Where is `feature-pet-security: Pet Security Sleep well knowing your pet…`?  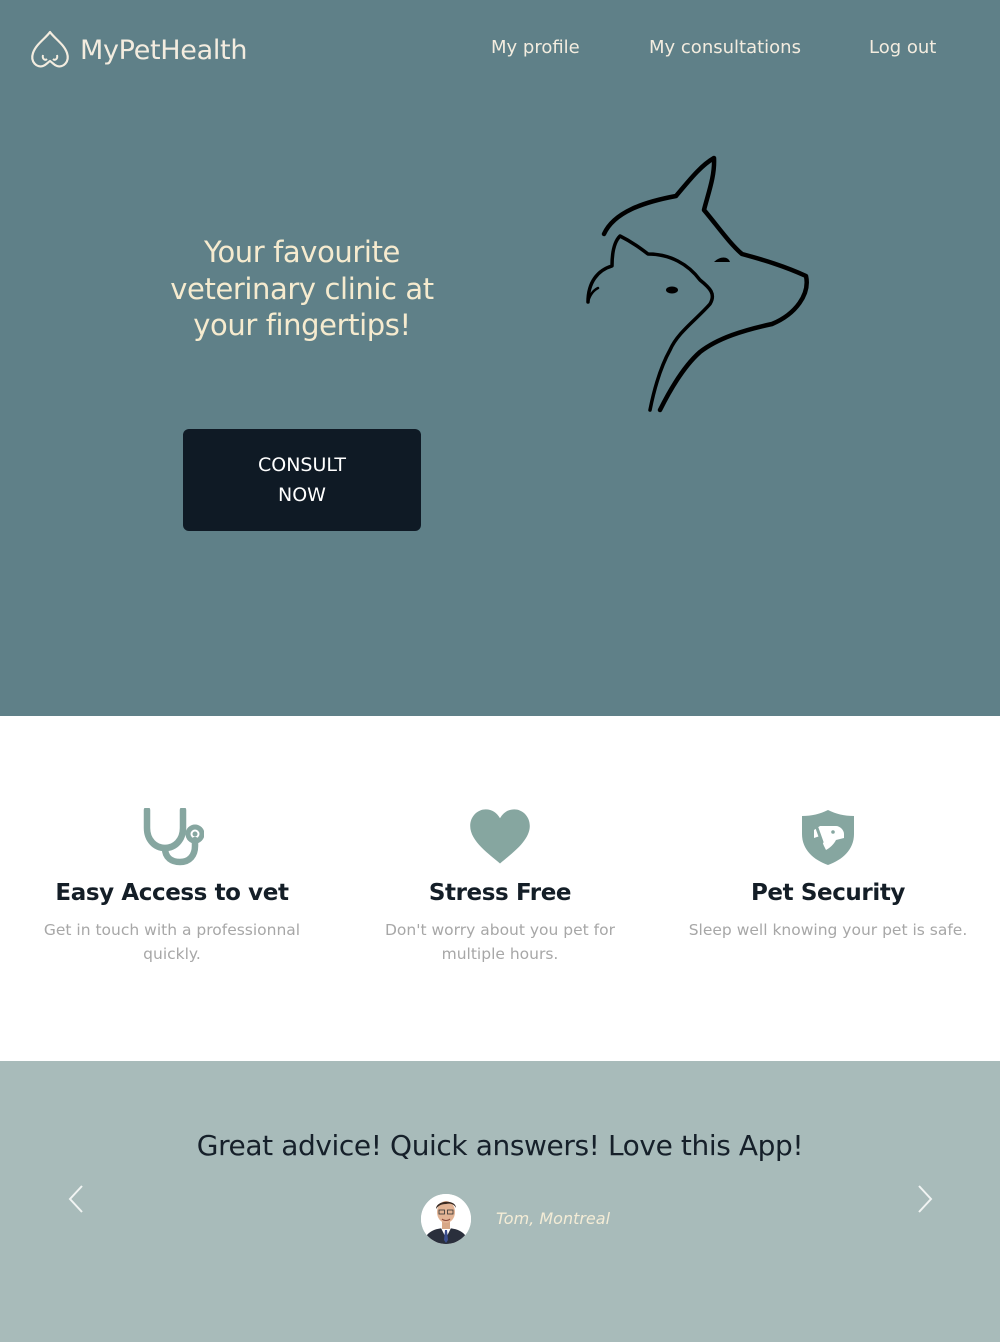
feature-pet-security: Pet Security Sleep well knowing your pet… is located at coordinates (828, 875).